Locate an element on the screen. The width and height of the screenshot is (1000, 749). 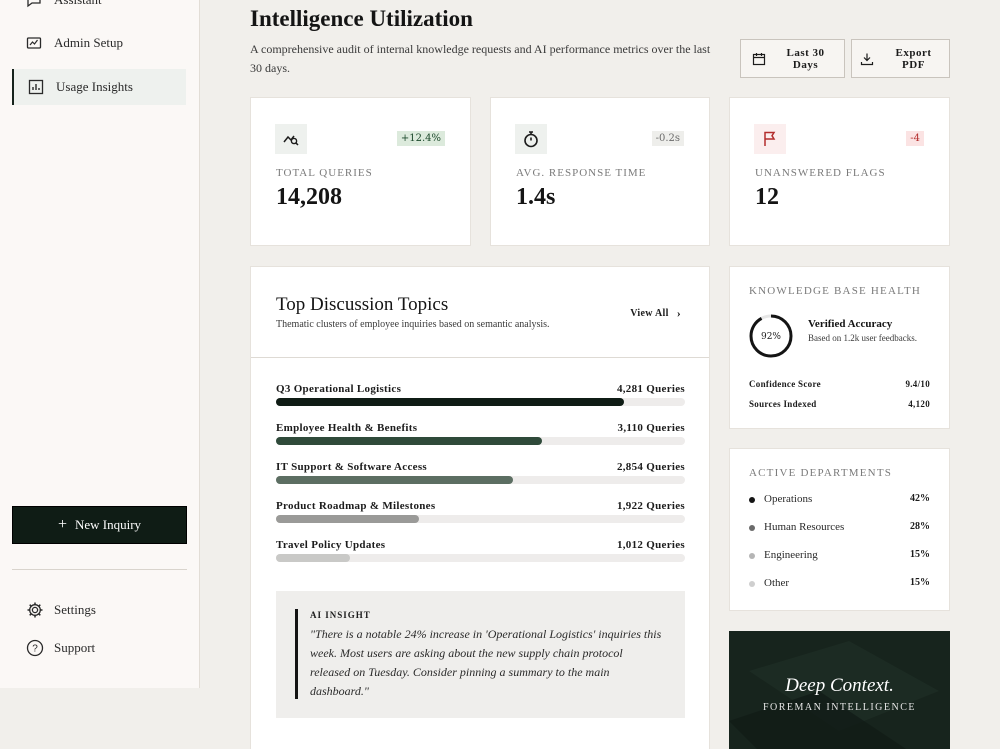
knowledge-label: KNOWLEDGE BASE HEALTH is located at coordinates (835, 291).